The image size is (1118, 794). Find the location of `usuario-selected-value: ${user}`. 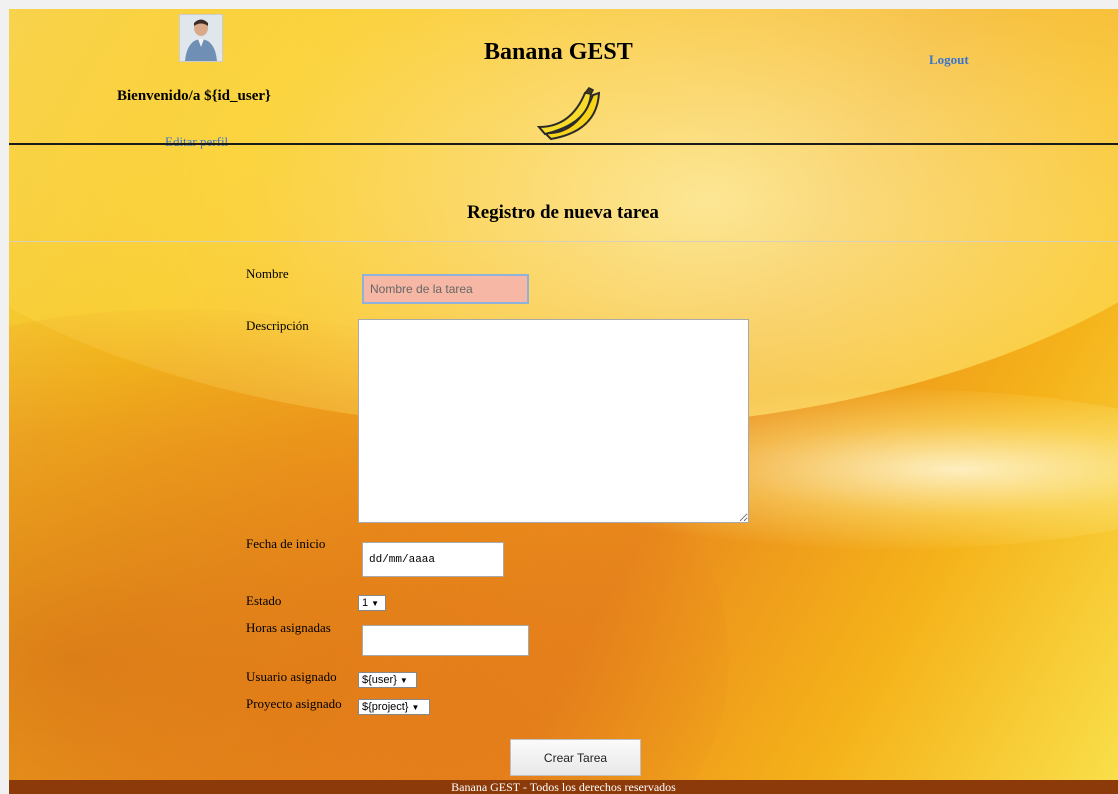

usuario-selected-value: ${user} is located at coordinates (379, 680).